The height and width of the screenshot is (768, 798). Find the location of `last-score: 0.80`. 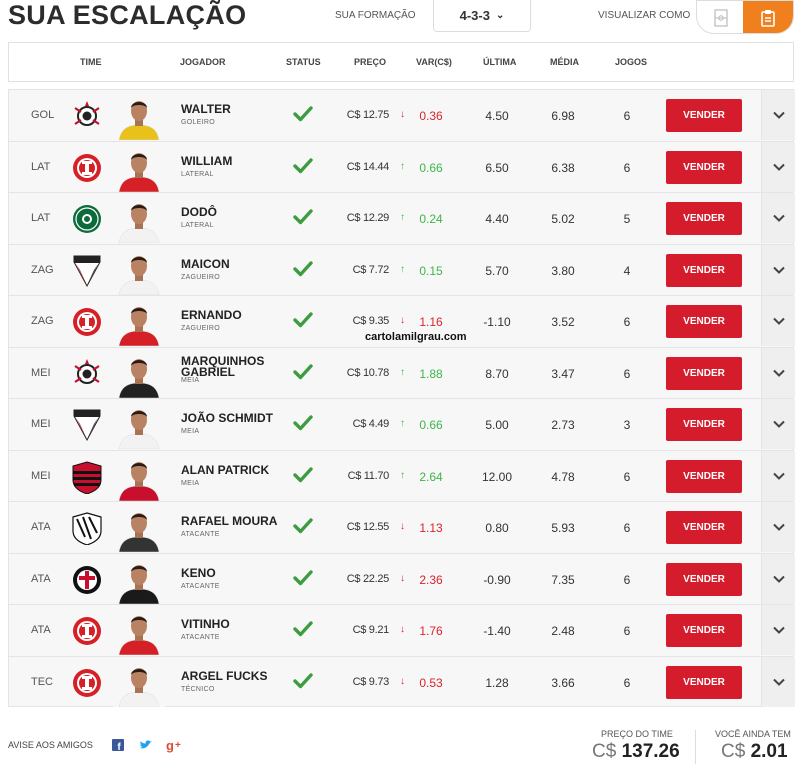

last-score: 0.80 is located at coordinates (497, 528).